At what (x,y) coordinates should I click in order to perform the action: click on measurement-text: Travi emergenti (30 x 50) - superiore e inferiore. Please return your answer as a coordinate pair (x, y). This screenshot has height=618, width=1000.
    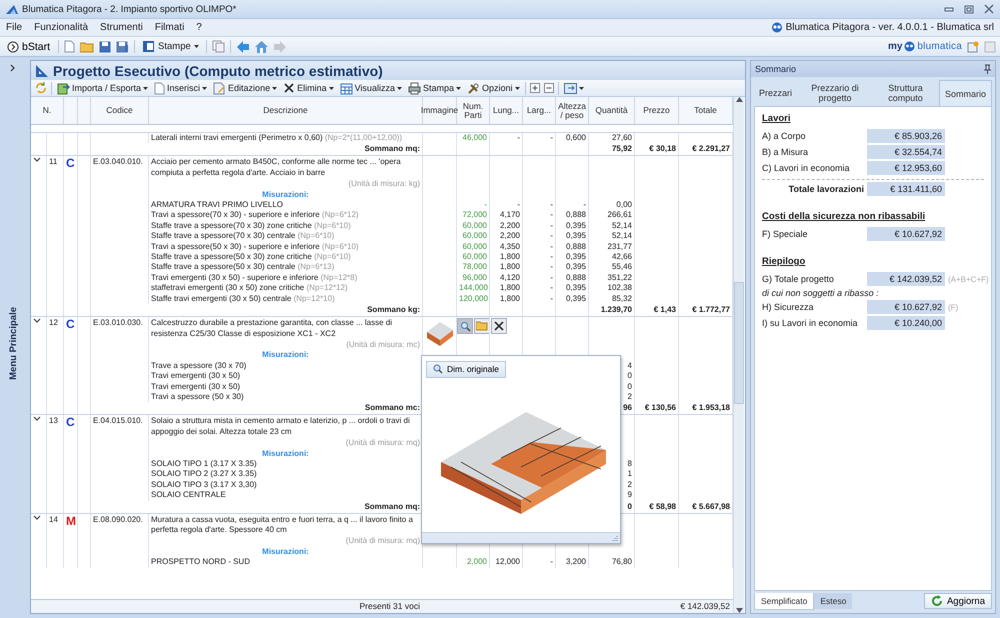
    Looking at the image, I should click on (234, 277).